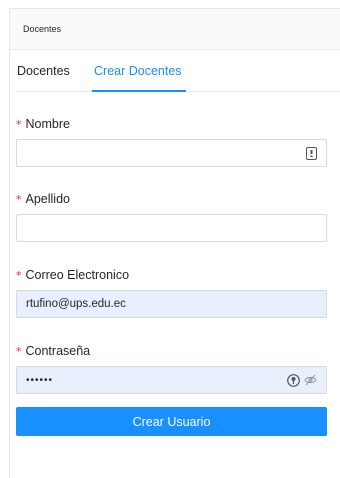 The width and height of the screenshot is (340, 478). Describe the element at coordinates (171, 421) in the screenshot. I see `crear-usuario-button: Crear Usuario` at that location.